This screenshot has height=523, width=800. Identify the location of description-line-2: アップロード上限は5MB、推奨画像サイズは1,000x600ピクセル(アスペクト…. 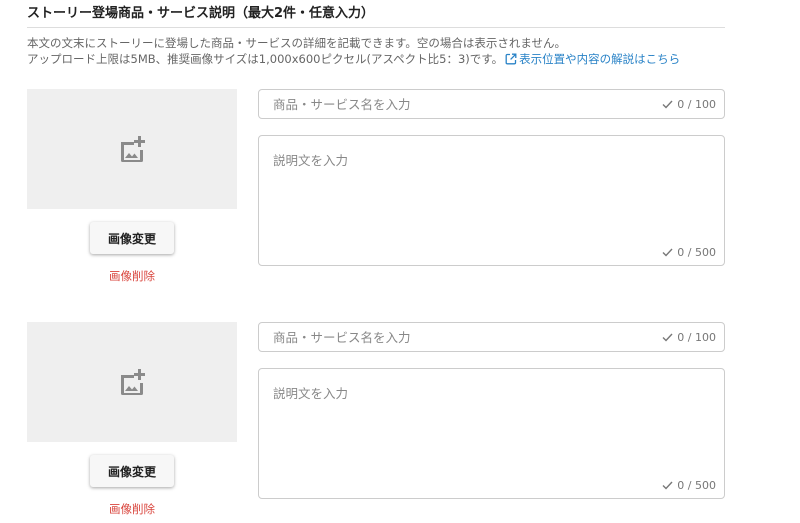
(353, 59).